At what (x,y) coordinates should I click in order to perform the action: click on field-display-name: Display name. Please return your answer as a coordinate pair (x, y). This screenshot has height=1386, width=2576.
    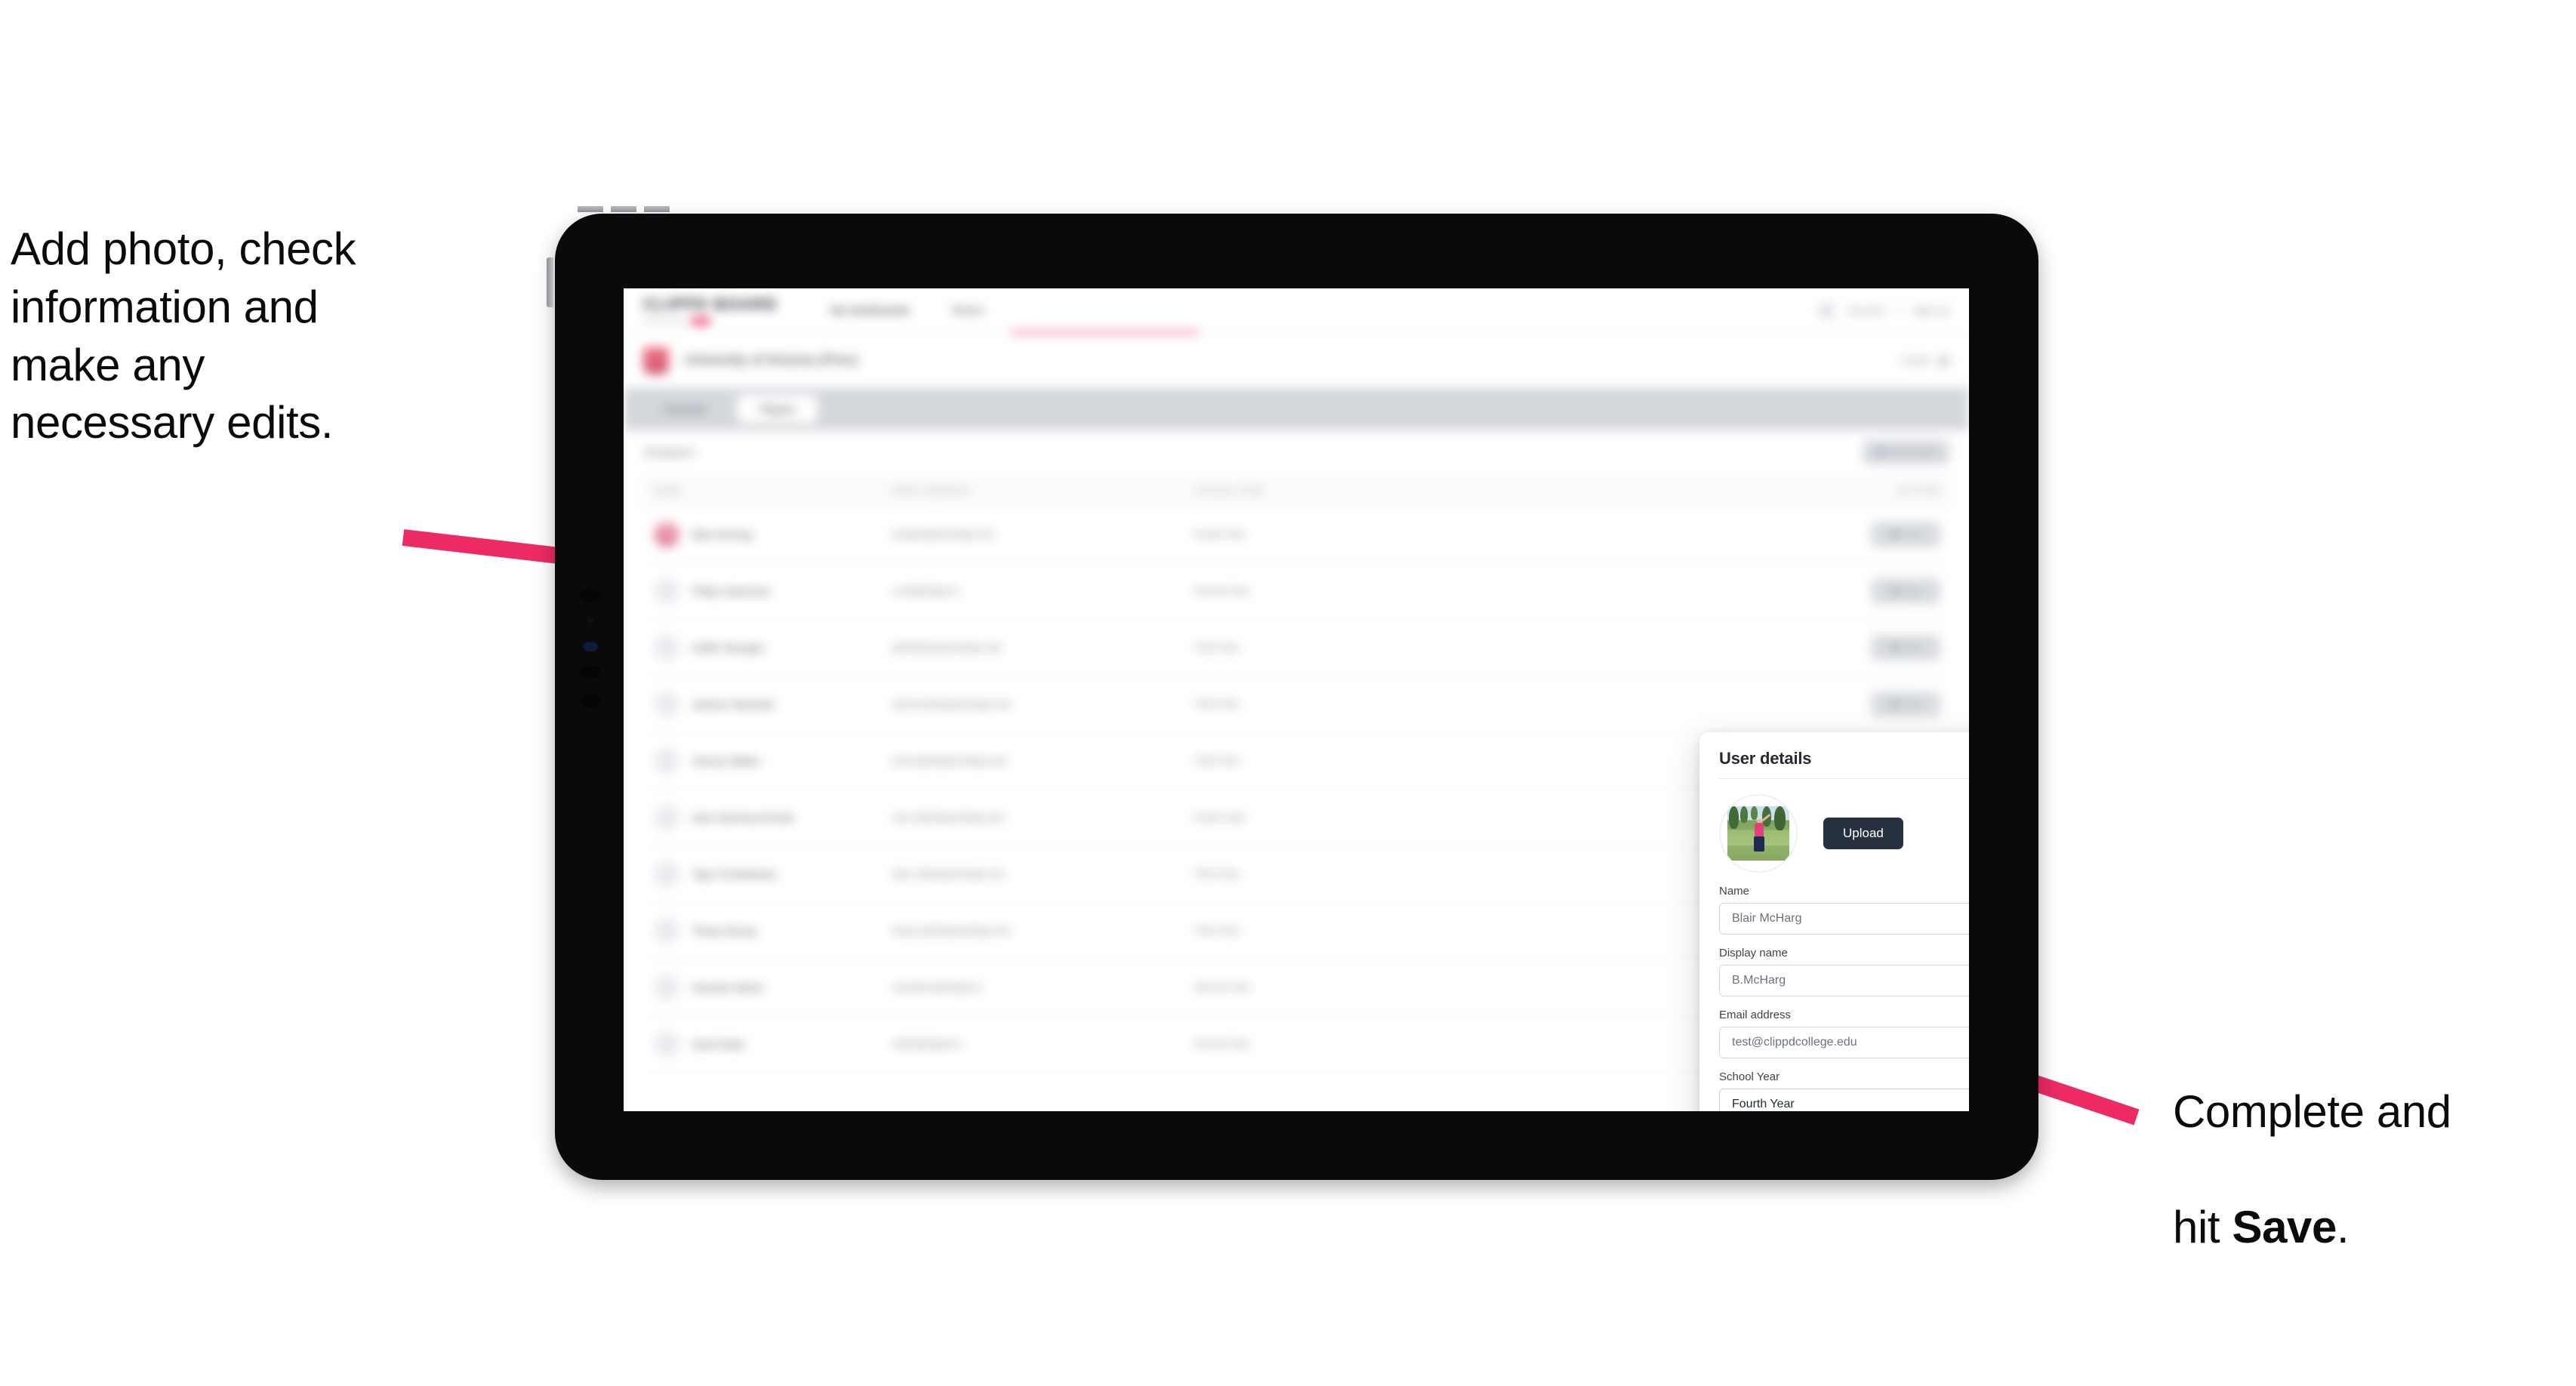
    Looking at the image, I should click on (1844, 971).